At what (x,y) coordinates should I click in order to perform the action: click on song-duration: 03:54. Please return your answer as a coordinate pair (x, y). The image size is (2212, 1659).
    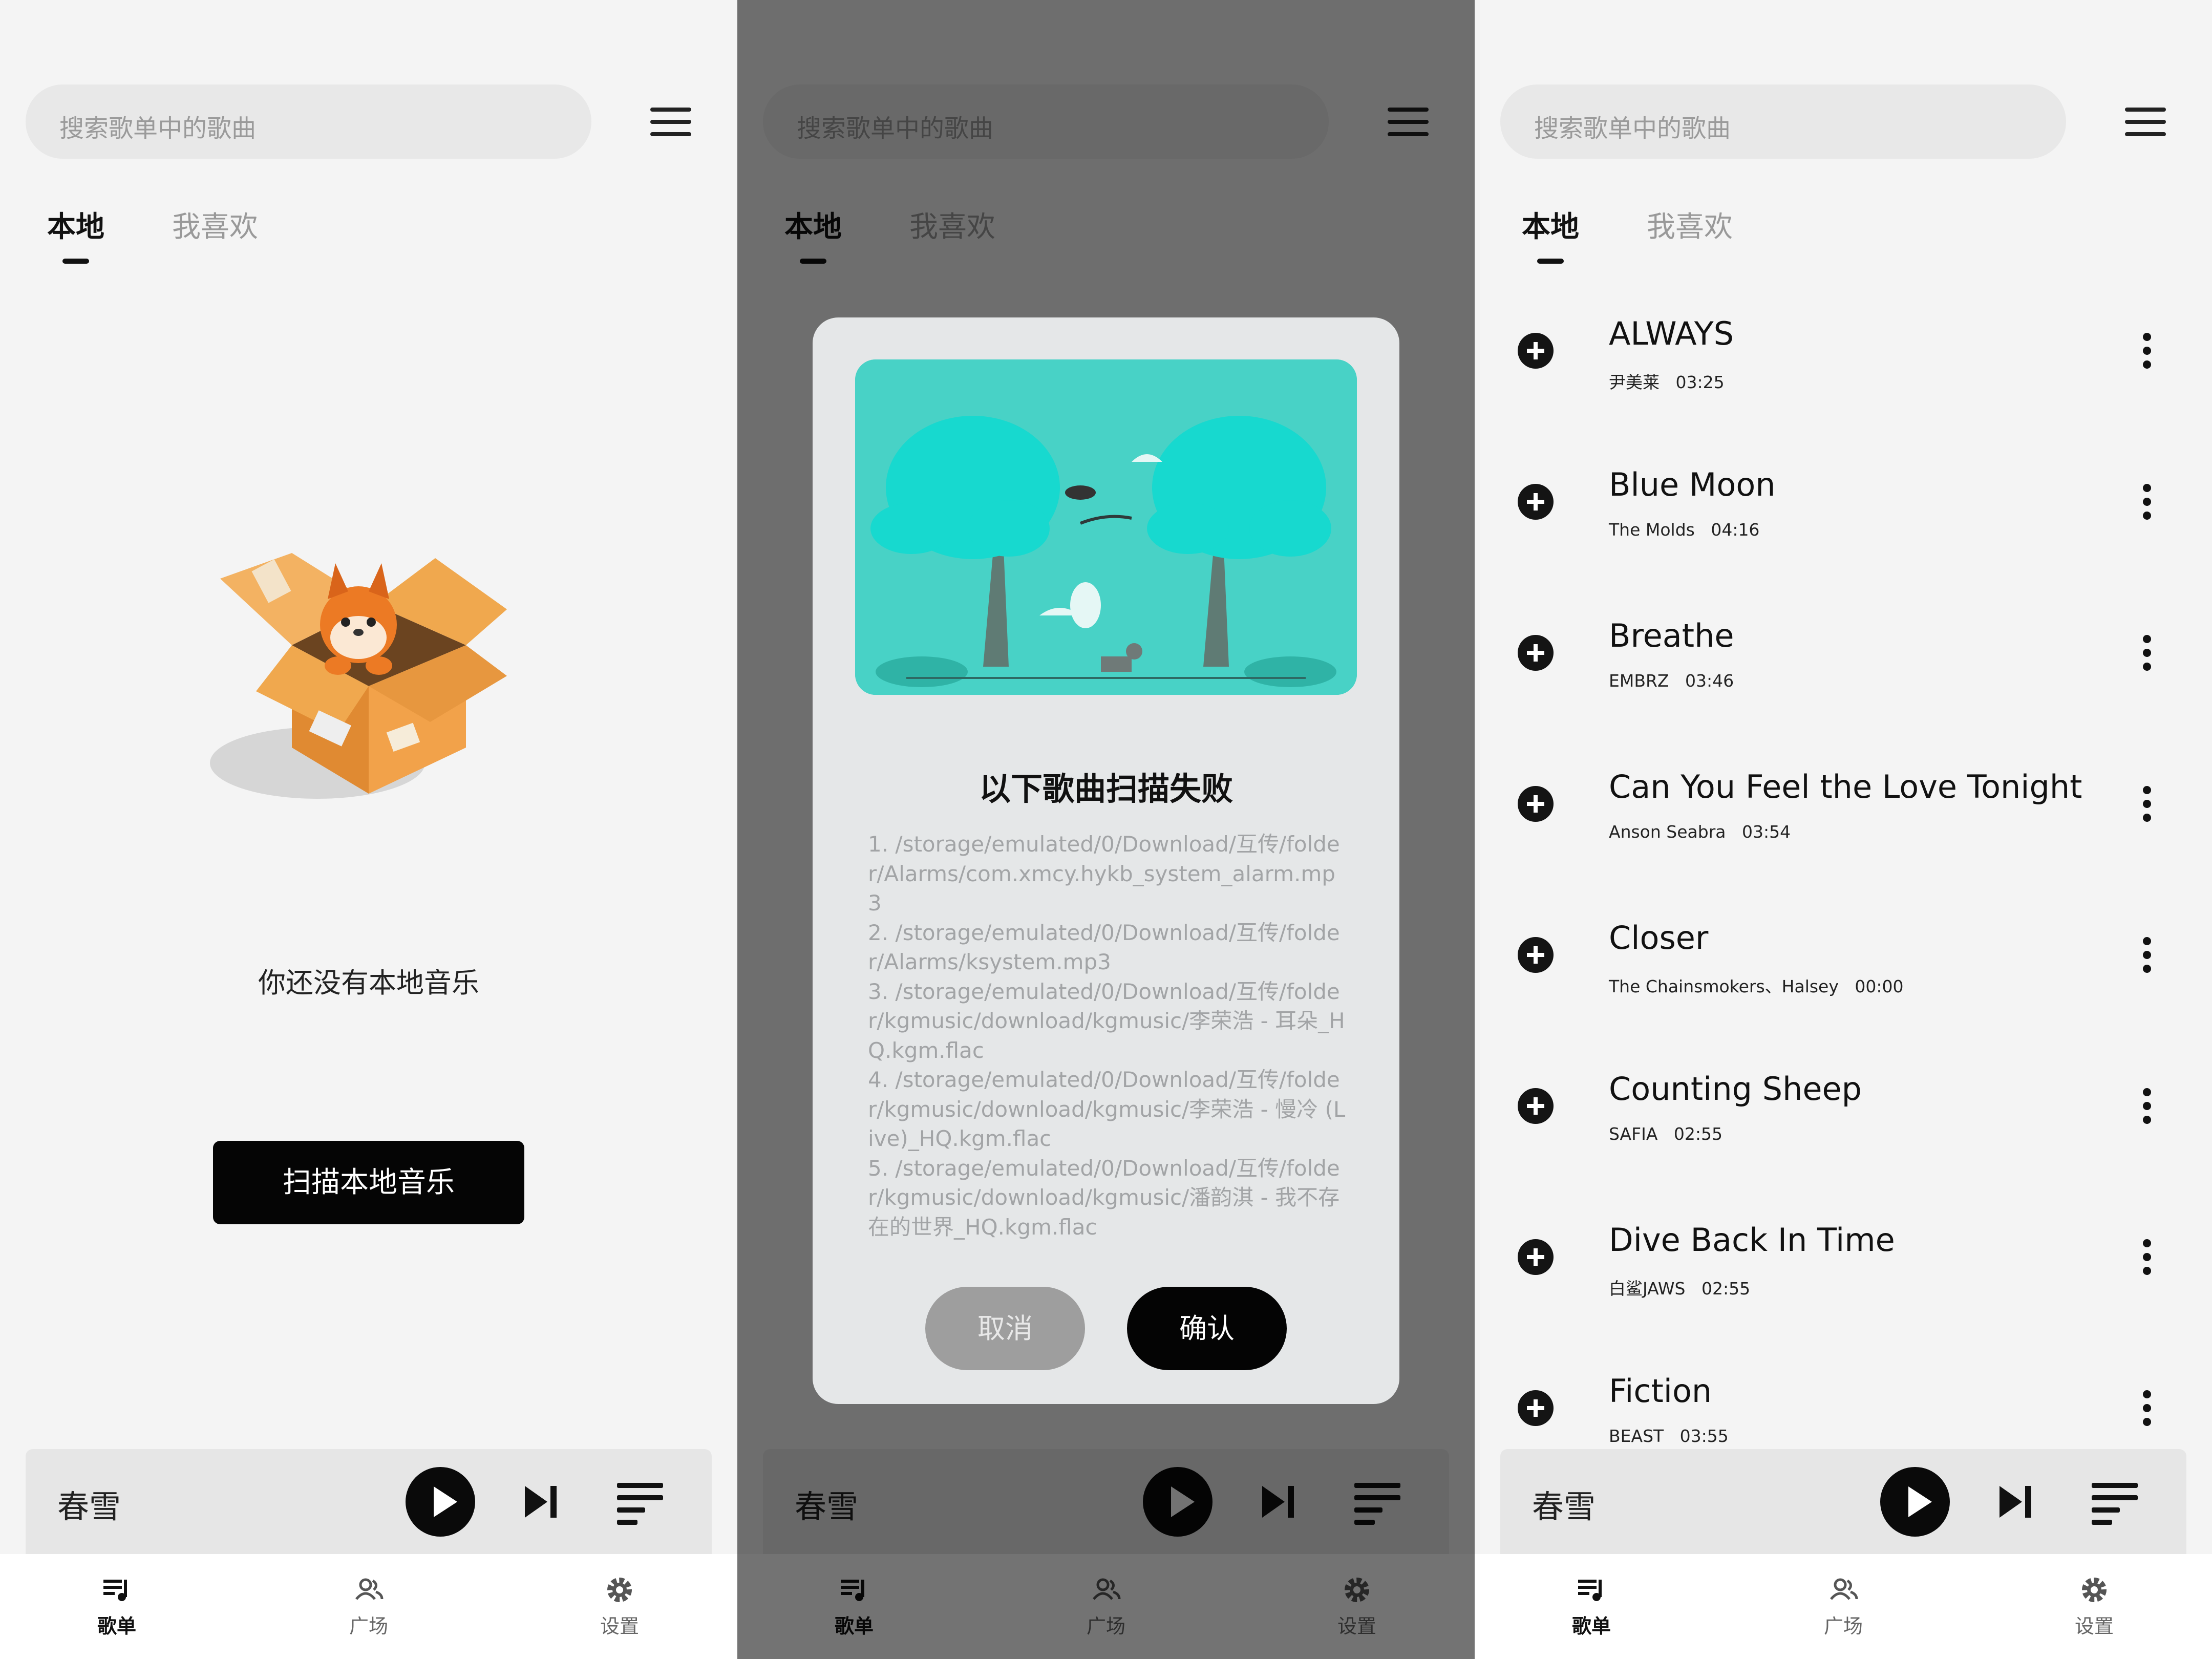
    Looking at the image, I should click on (1766, 832).